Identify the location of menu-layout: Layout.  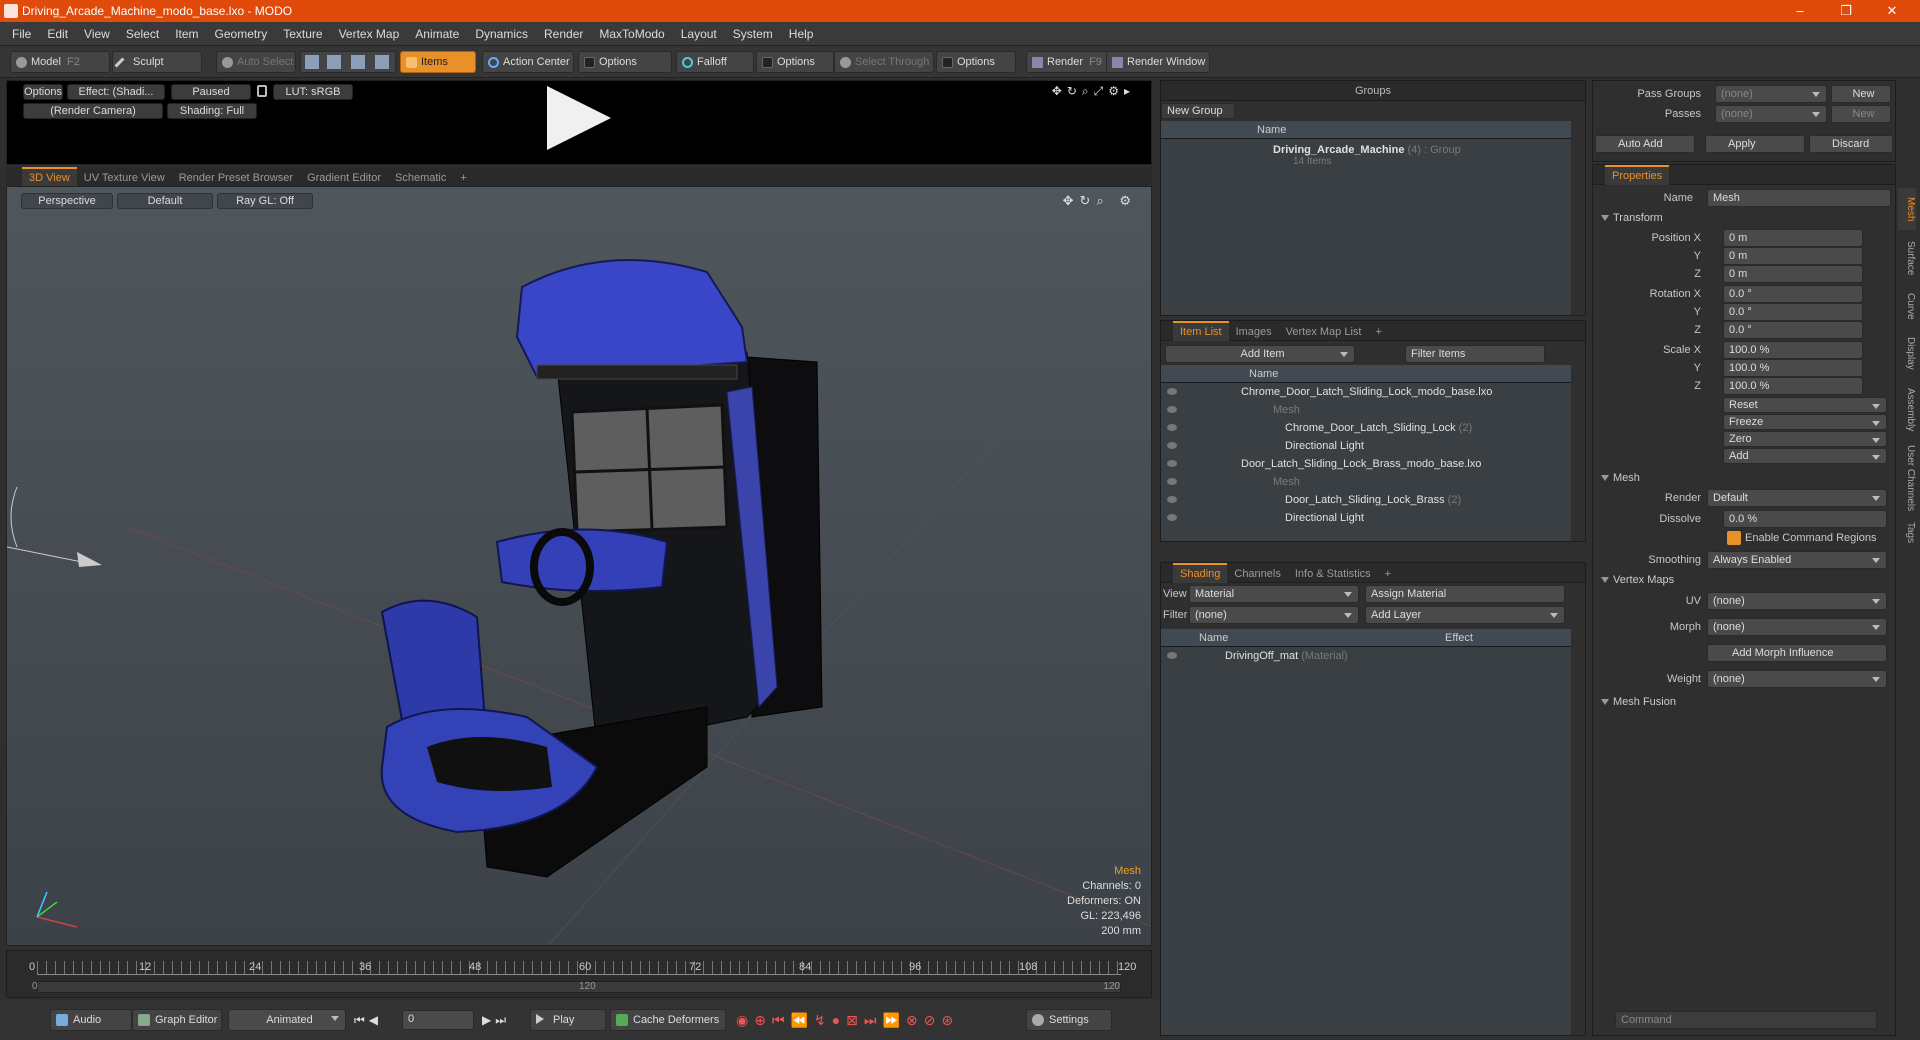
(699, 34).